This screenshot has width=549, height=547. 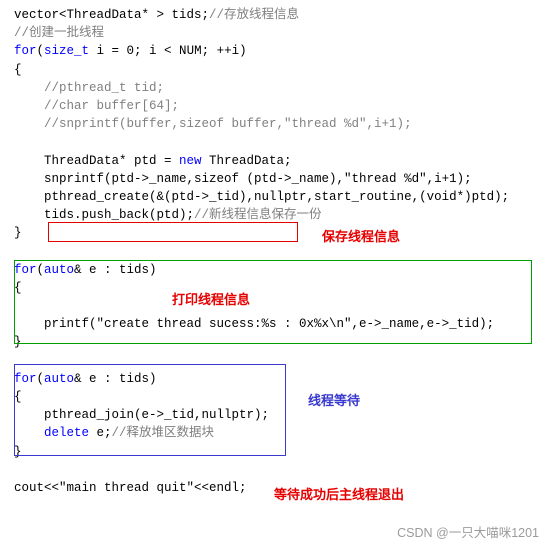 I want to click on code-token: vector<ThreadData* > tids;, so click(x=112, y=15).